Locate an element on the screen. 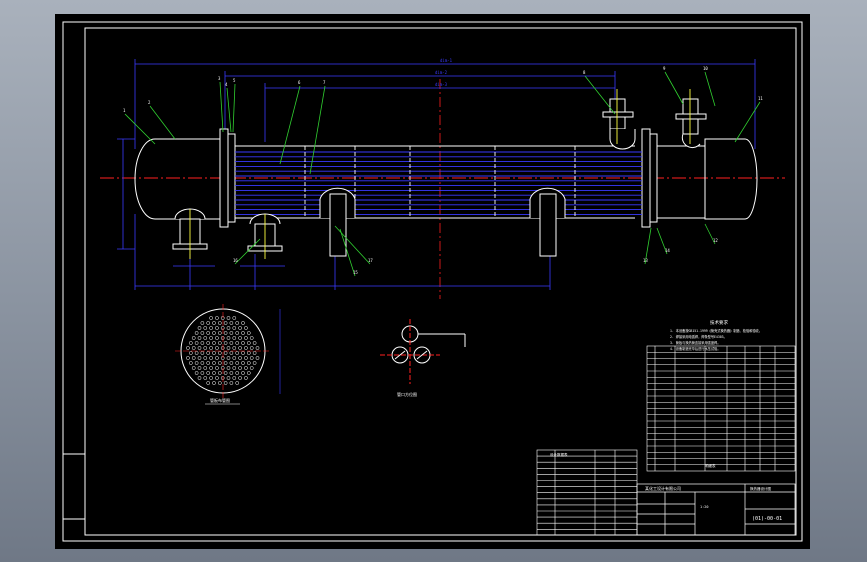 This screenshot has width=867, height=562. balloon-number: 15 is located at coordinates (355, 272).